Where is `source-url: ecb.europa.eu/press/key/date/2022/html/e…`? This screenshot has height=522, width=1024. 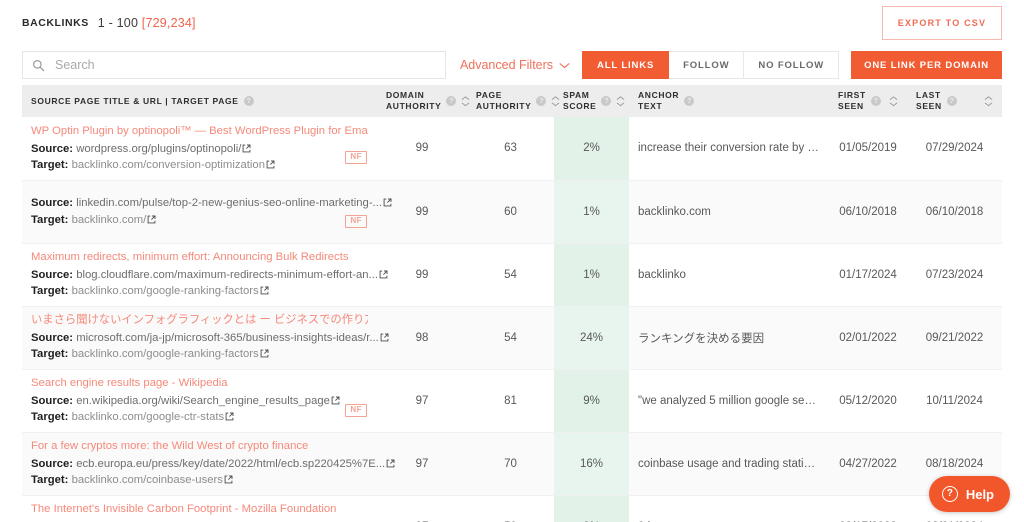 source-url: ecb.europa.eu/press/key/date/2022/html/e… is located at coordinates (230, 464).